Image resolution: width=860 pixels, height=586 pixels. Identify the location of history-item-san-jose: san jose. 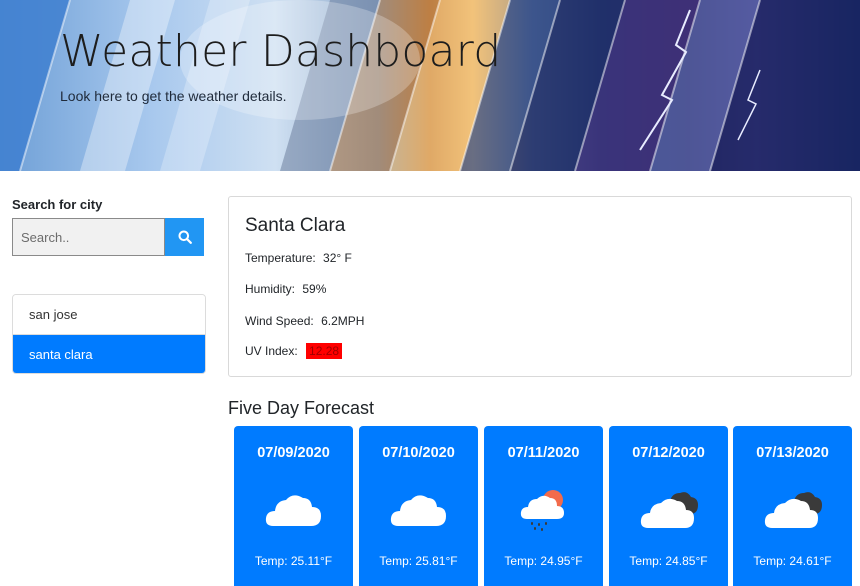
(109, 314).